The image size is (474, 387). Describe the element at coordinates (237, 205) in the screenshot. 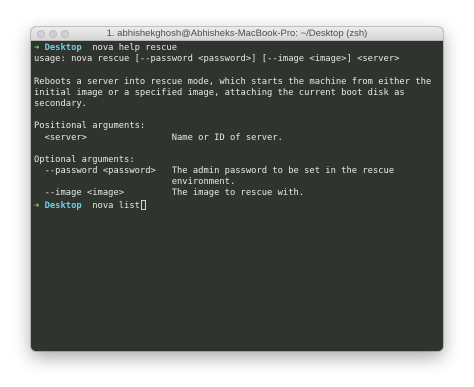

I see `prompt-line: ➜ Desktop nova list` at that location.